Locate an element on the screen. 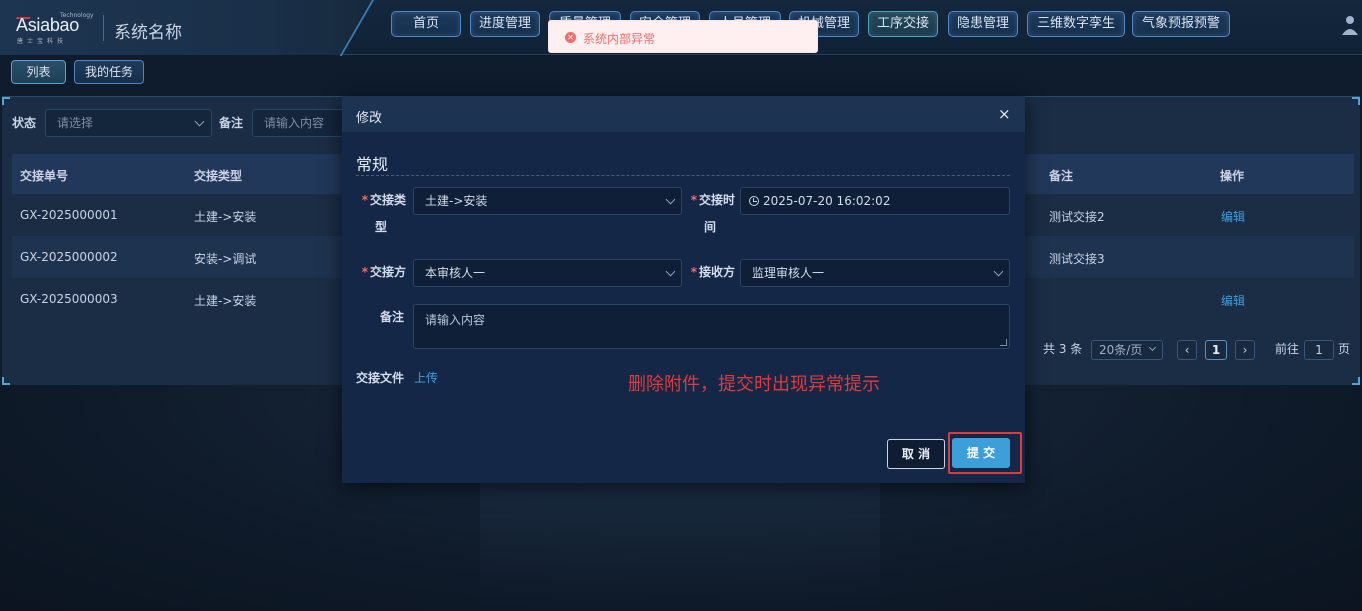 The image size is (1362, 611). status-filter-label: 状态 is located at coordinates (24, 123).